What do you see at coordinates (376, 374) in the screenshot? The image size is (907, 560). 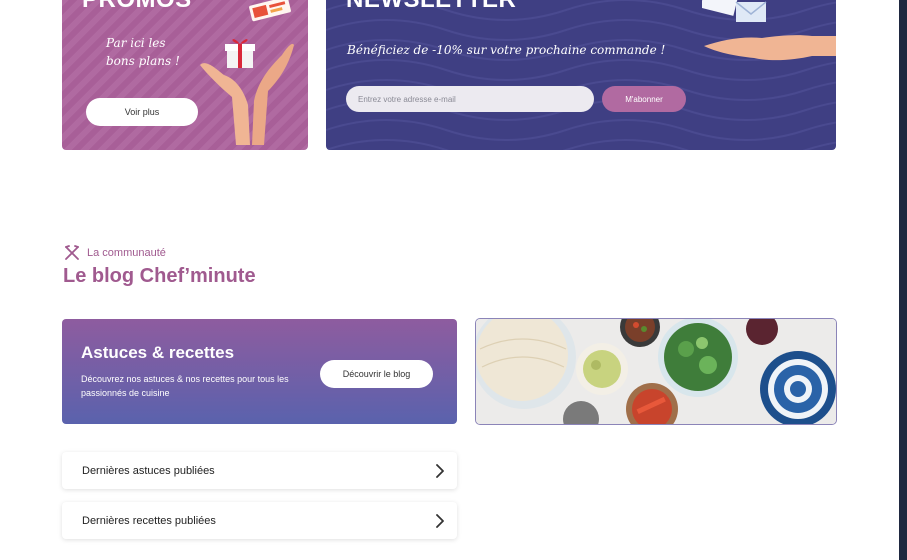 I see `discover-blog-button: Découvrir le blog` at bounding box center [376, 374].